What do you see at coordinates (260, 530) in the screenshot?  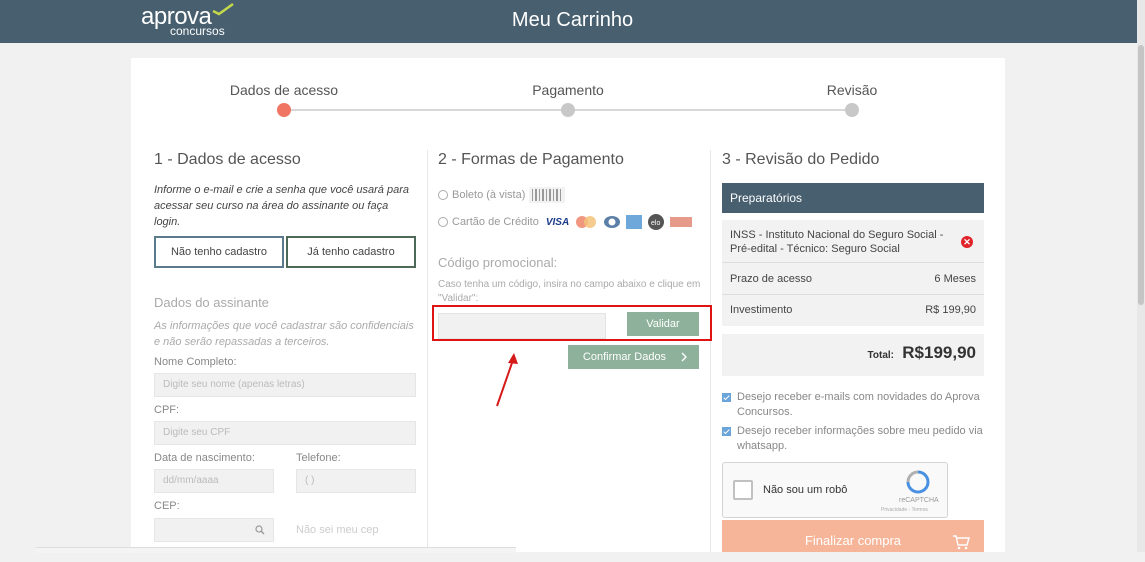 I see `search-icon` at bounding box center [260, 530].